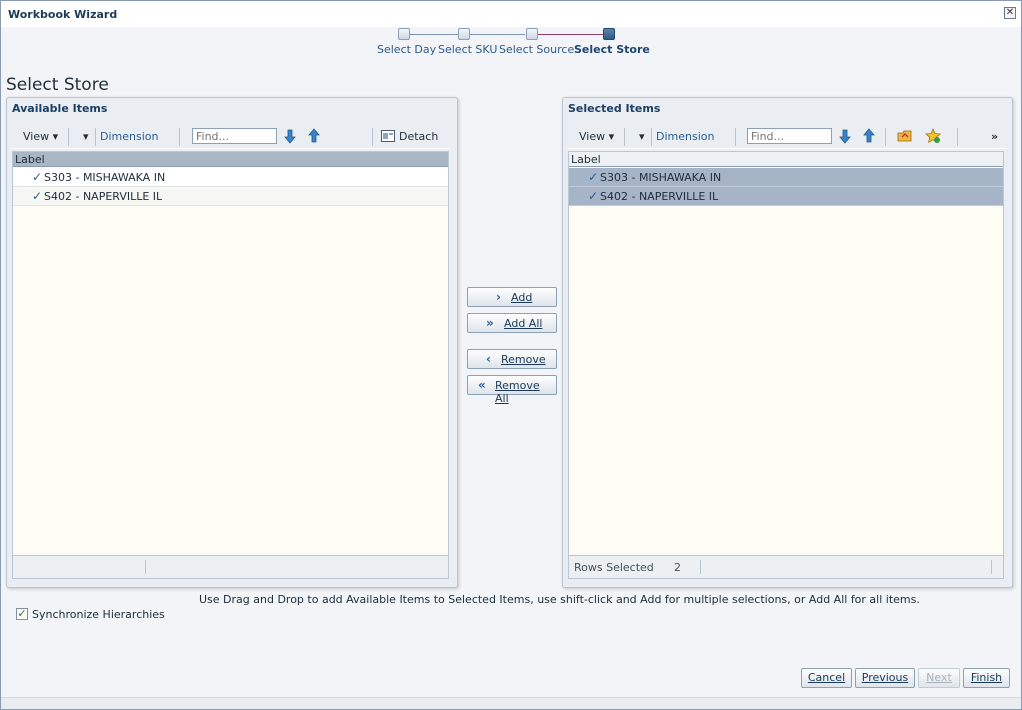 The height and width of the screenshot is (710, 1022). Describe the element at coordinates (498, 297) in the screenshot. I see `chevron-right-icon: ›` at that location.